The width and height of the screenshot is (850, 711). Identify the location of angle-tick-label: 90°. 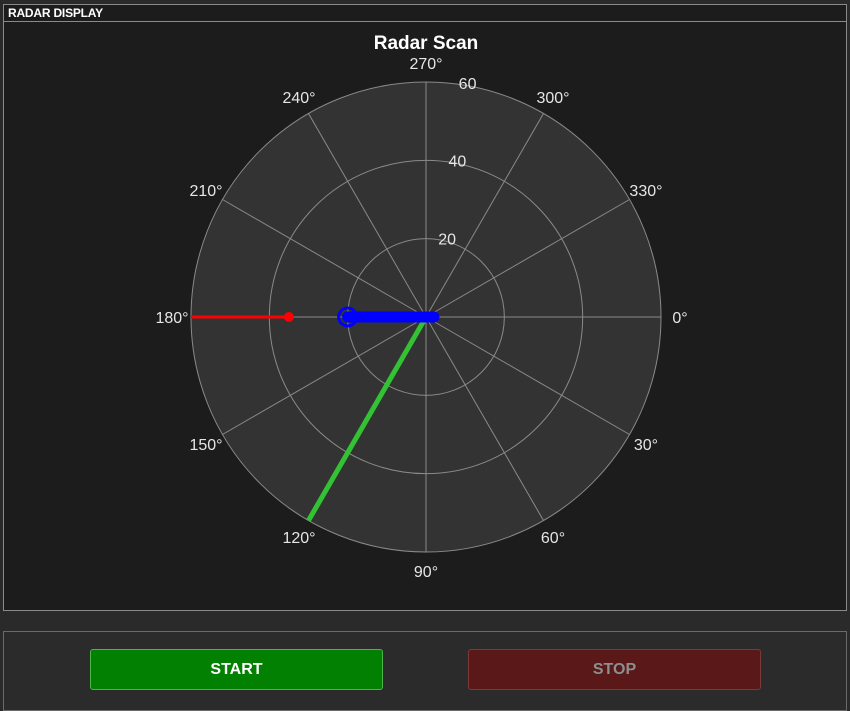
(426, 572).